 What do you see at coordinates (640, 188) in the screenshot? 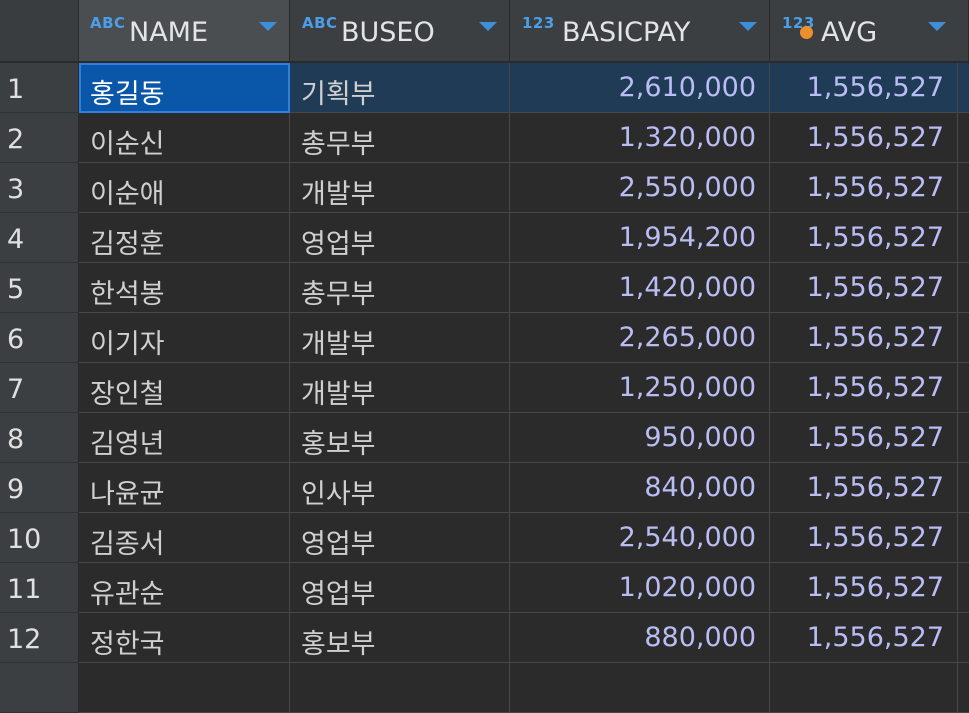
I see `cell-basicpay: 2,550,000` at bounding box center [640, 188].